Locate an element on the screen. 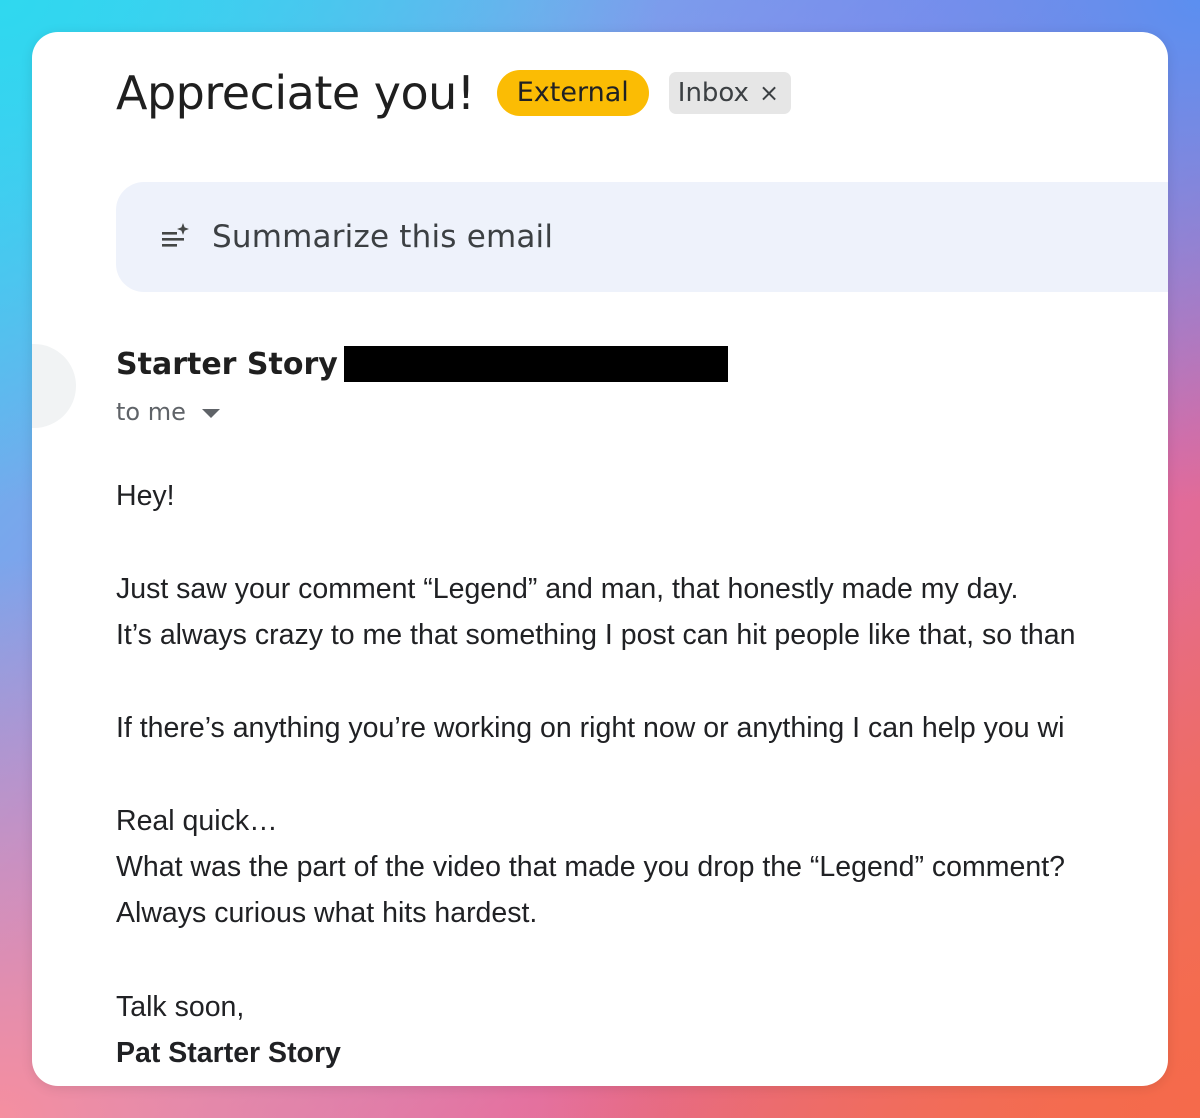 The image size is (1200, 1118). recipient-details-toggle: to me is located at coordinates (168, 412).